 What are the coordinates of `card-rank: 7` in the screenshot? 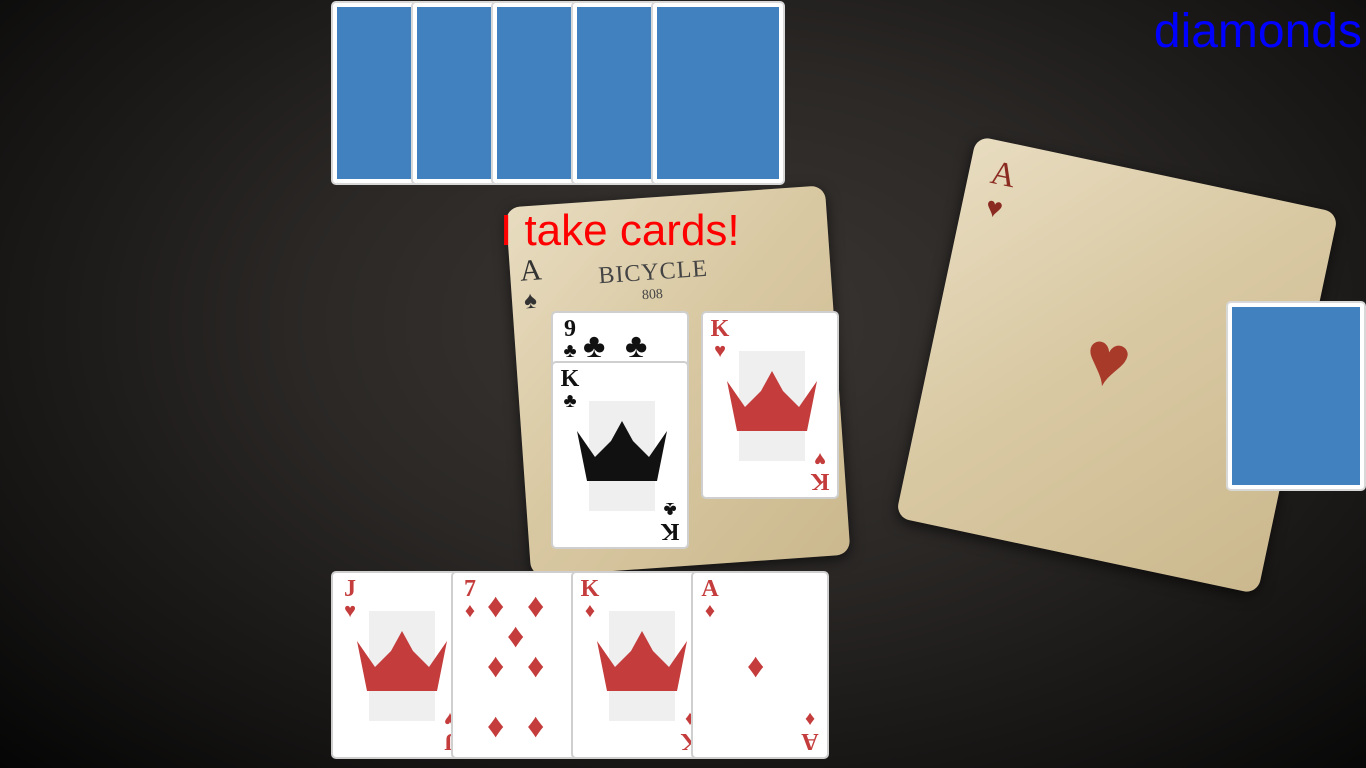 It's located at (470, 589).